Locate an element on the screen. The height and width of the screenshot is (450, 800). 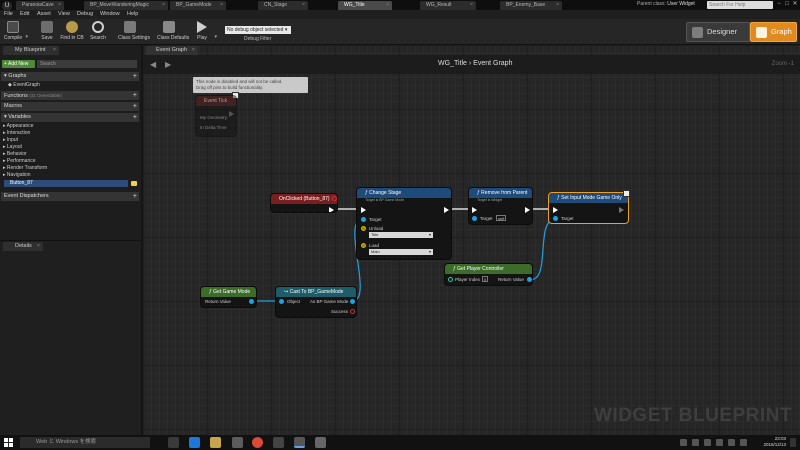
windows-start-icon is located at coordinates (8, 442).